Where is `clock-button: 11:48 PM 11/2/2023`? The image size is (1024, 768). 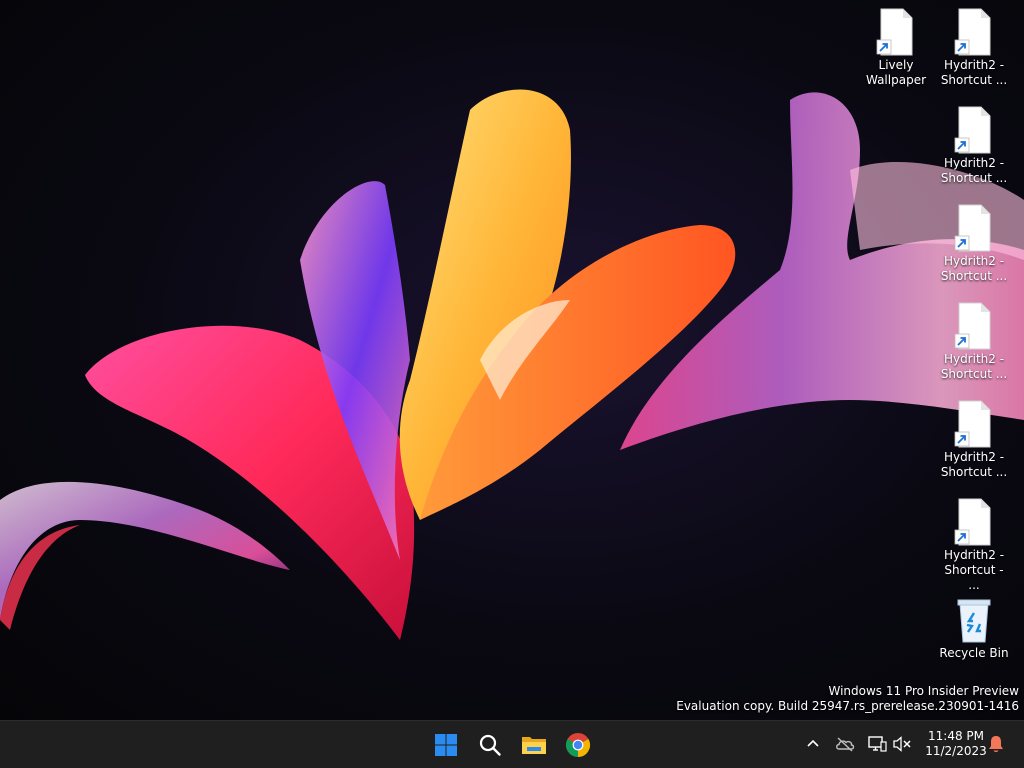
clock-button: 11:48 PM 11/2/2023 is located at coordinates (956, 744).